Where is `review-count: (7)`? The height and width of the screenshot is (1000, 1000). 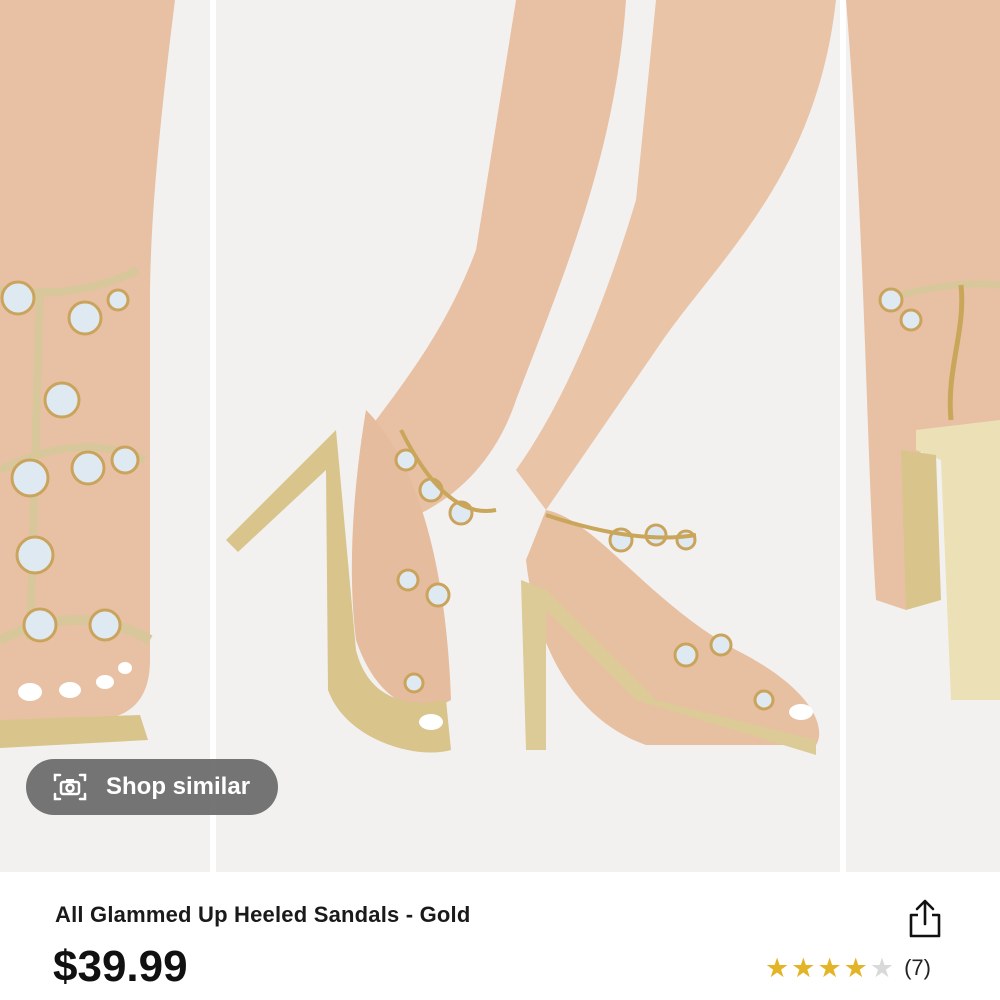 review-count: (7) is located at coordinates (917, 968).